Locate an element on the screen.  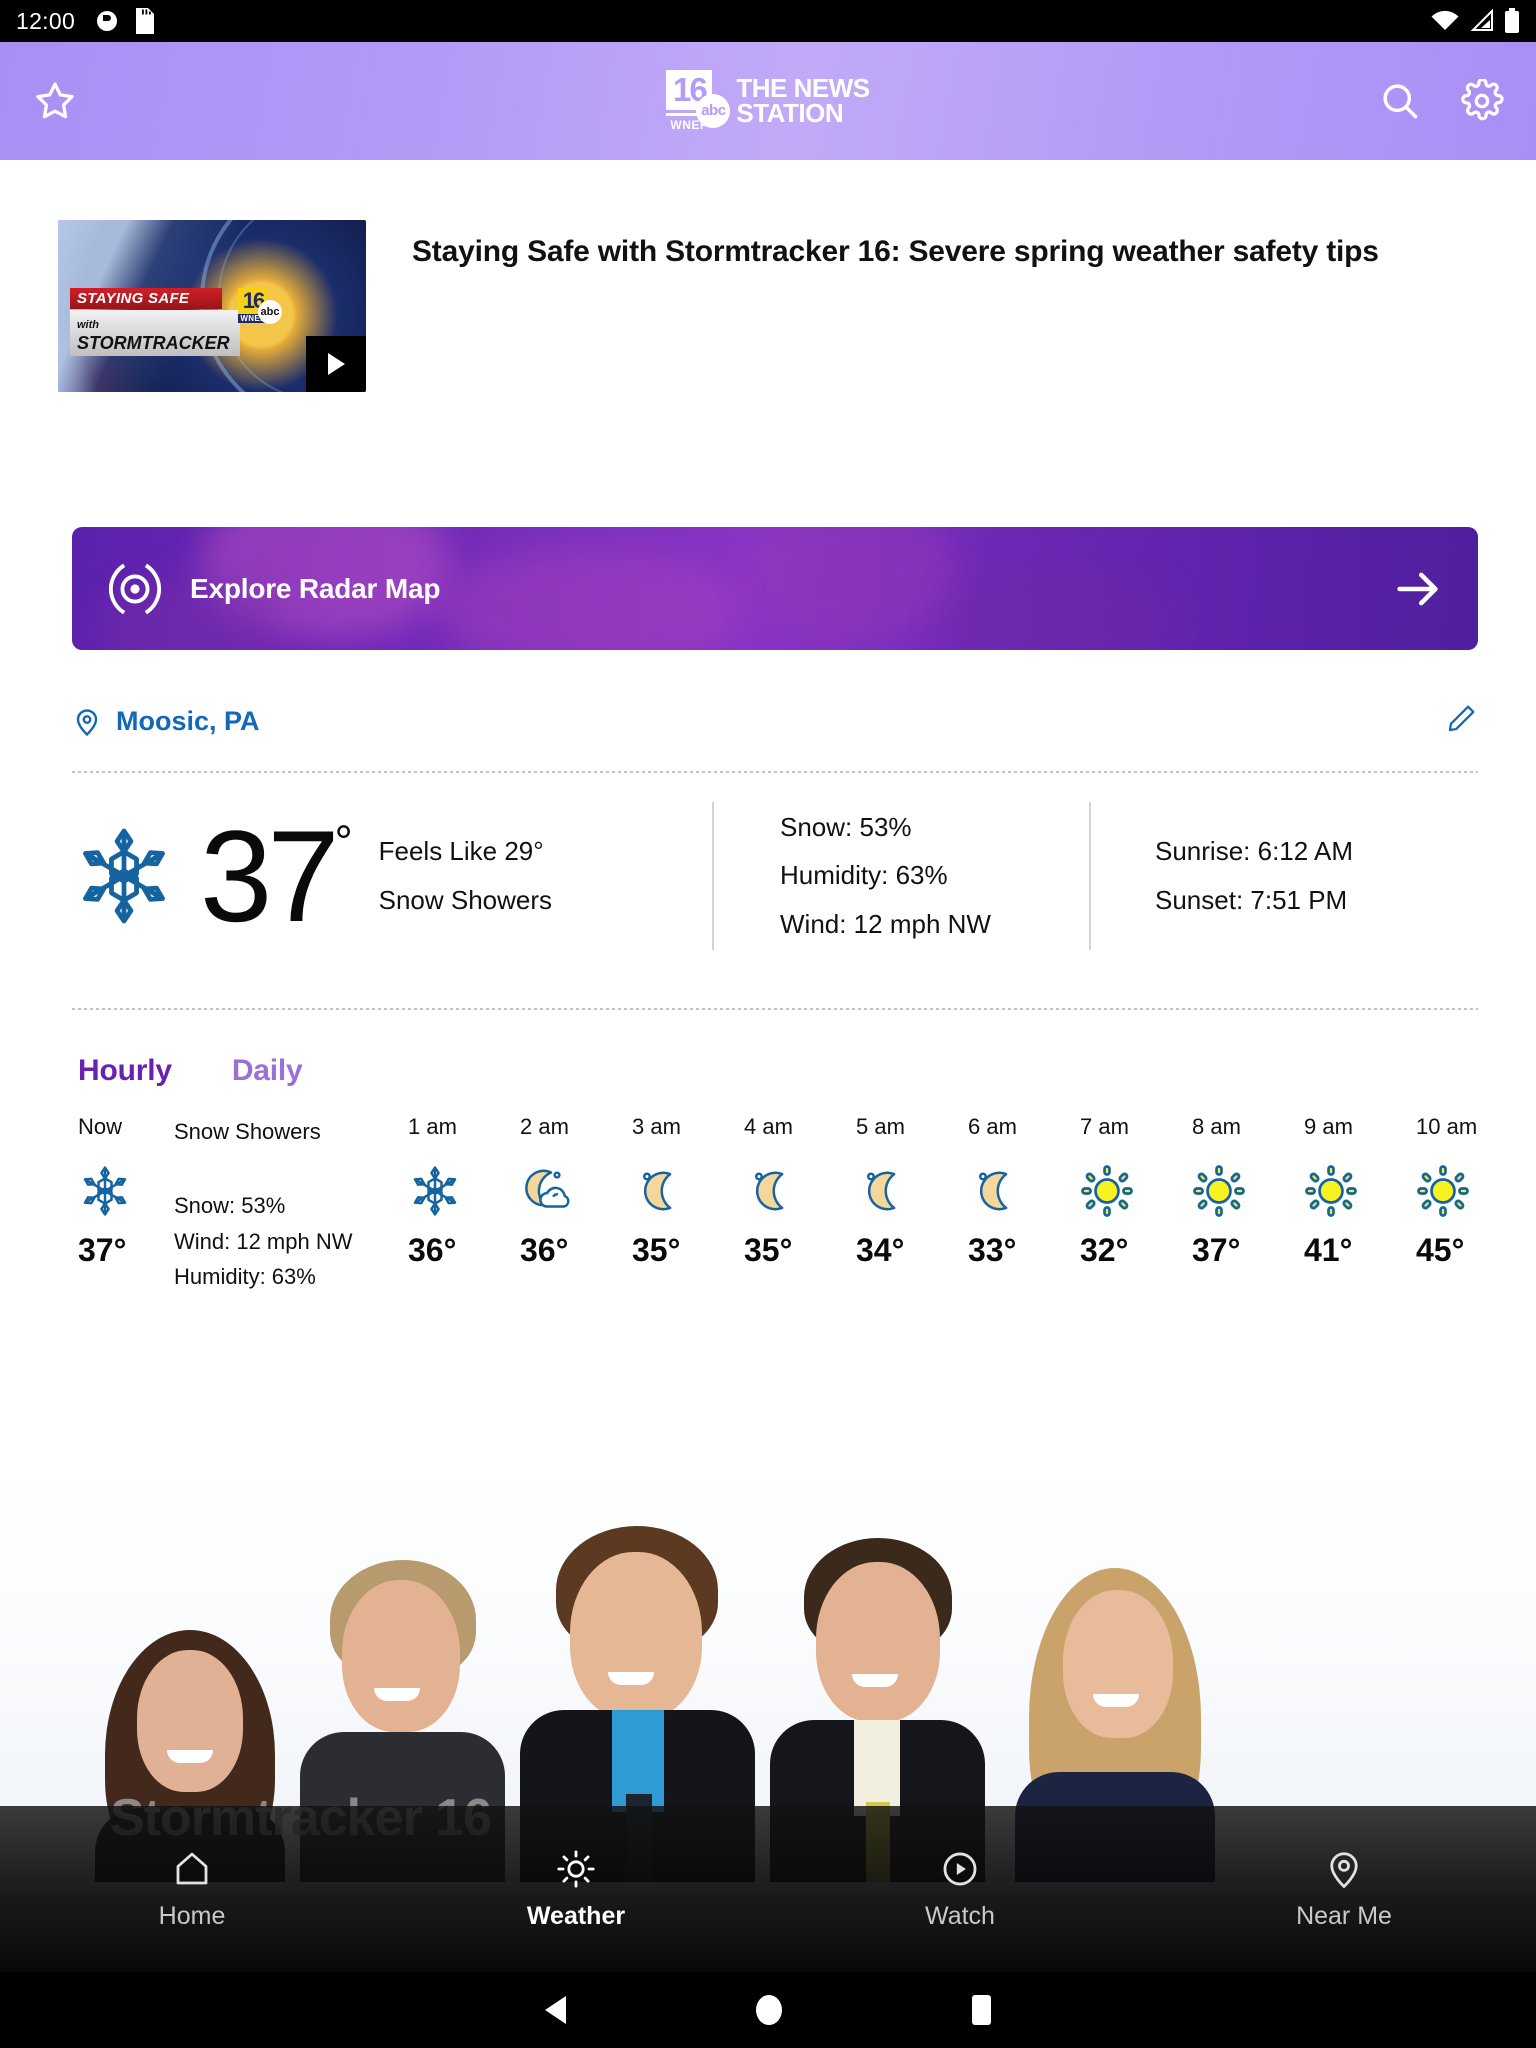
hourly-cell-temp: 45° is located at coordinates (1440, 1250).